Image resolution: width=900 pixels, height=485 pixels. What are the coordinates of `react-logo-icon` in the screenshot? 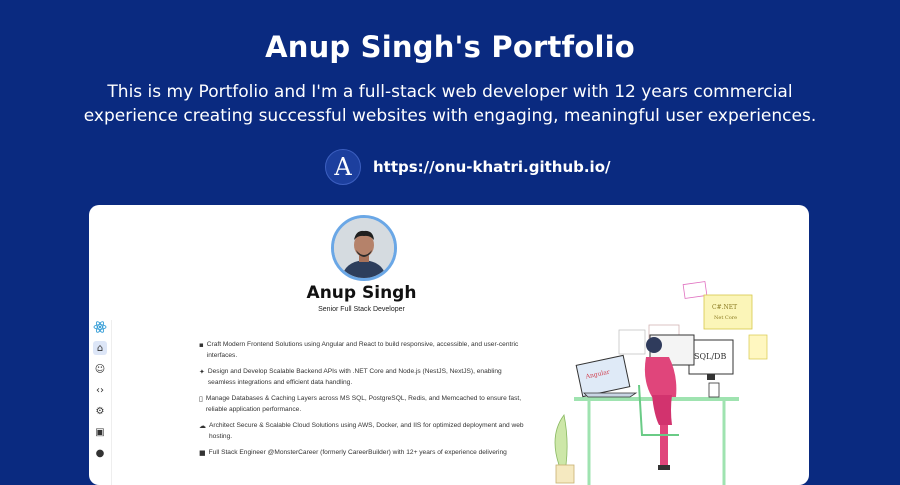 It's located at (100, 327).